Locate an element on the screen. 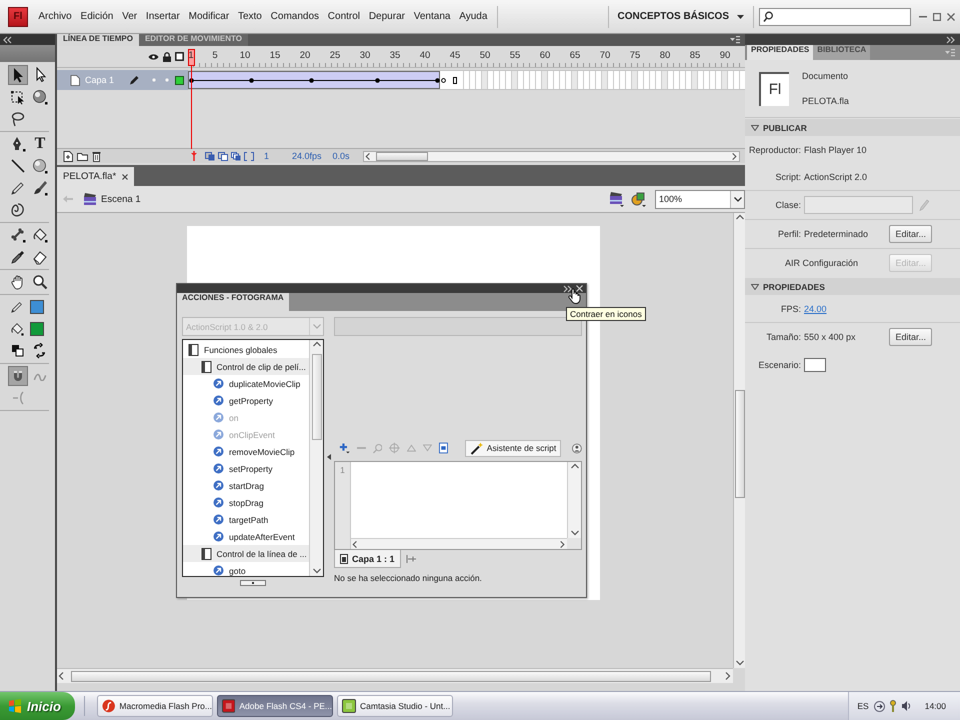 The width and height of the screenshot is (960, 720). lock-icon is located at coordinates (166, 57).